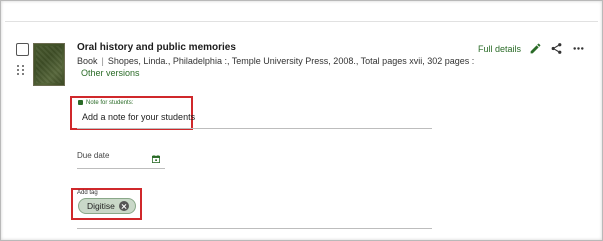  What do you see at coordinates (254, 228) in the screenshot?
I see `tag-underline` at bounding box center [254, 228].